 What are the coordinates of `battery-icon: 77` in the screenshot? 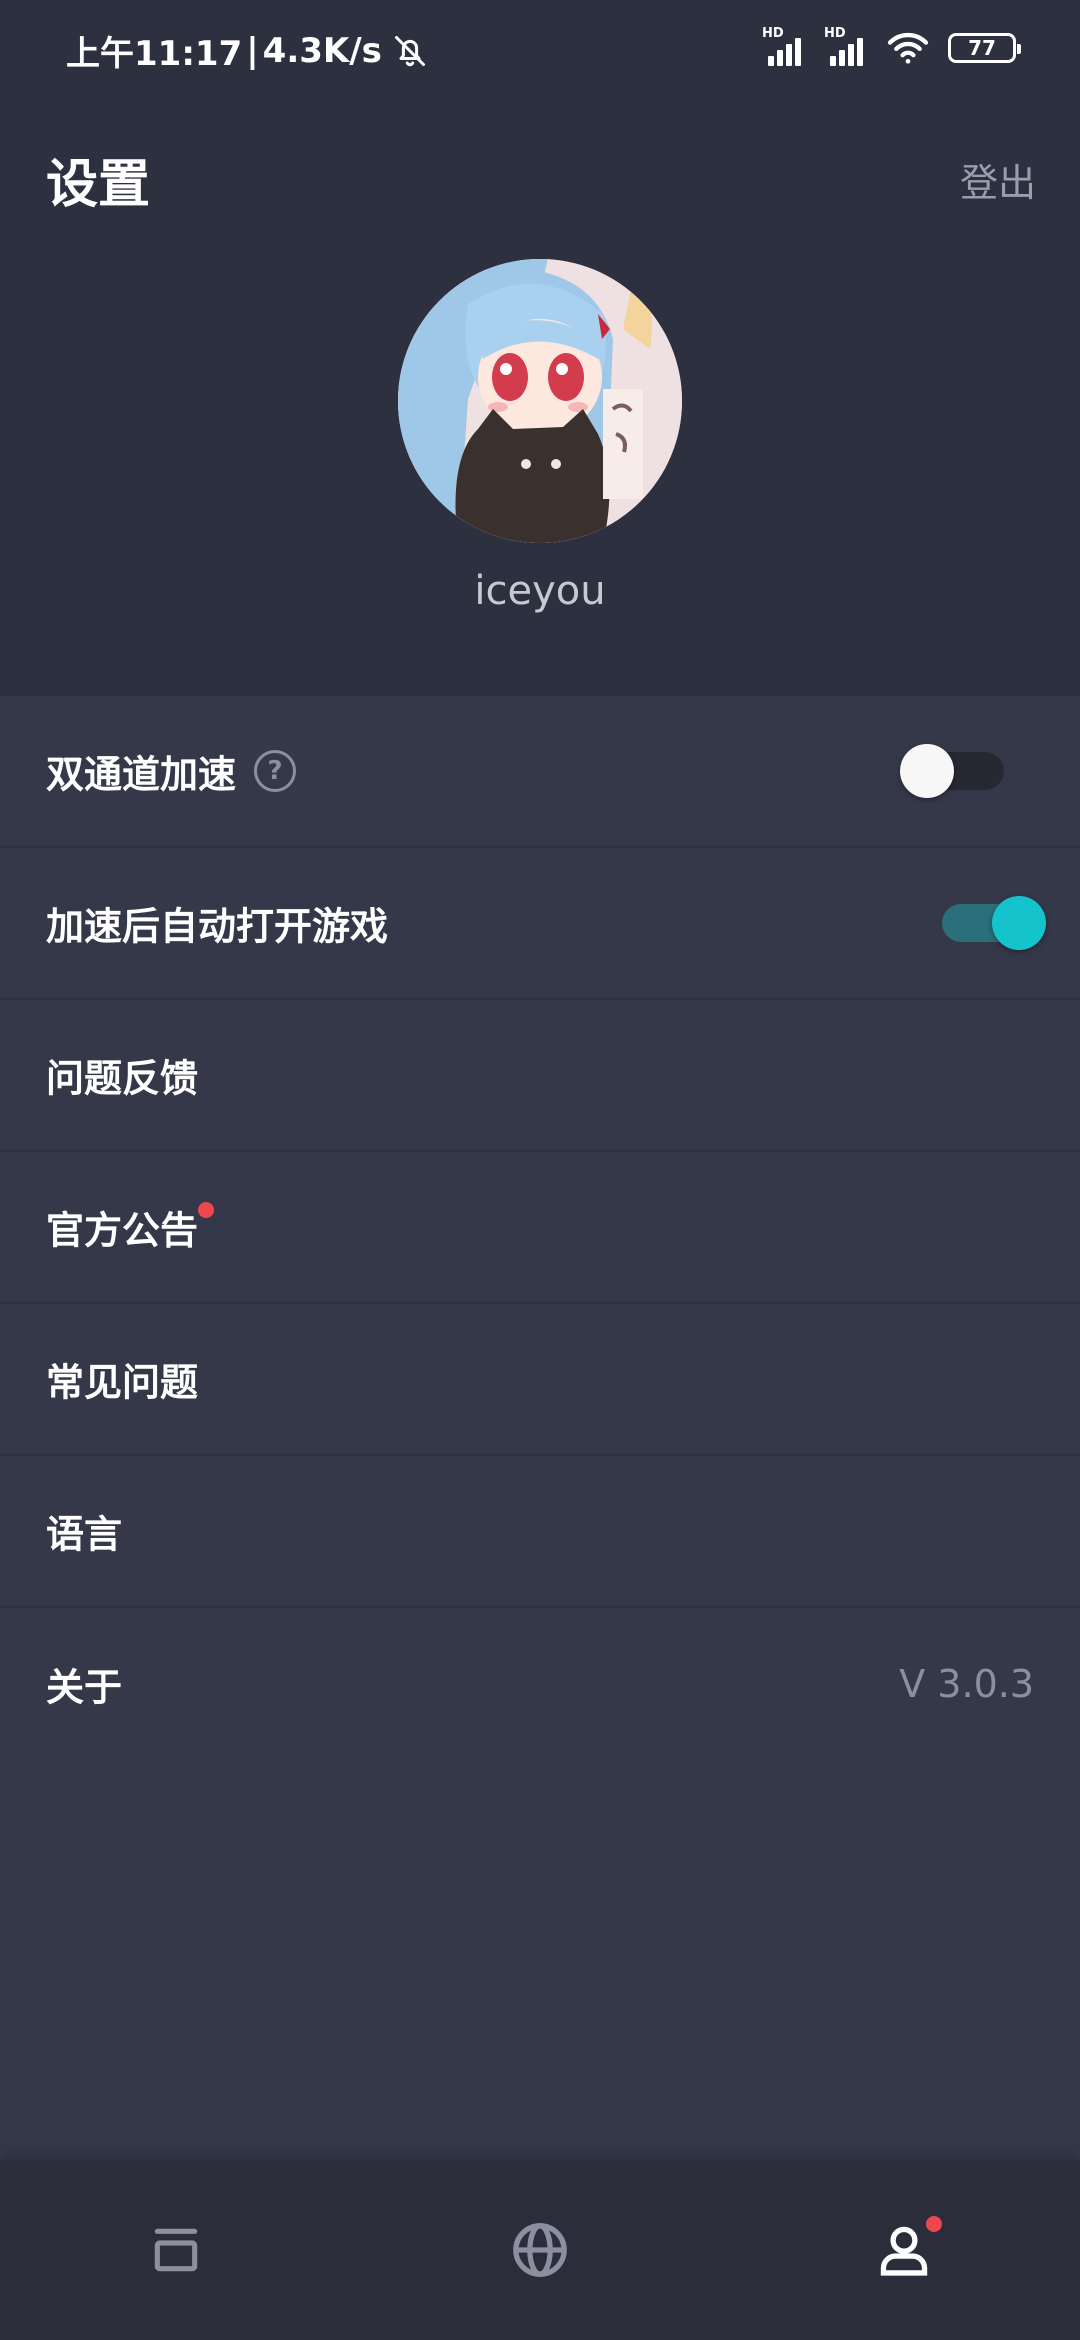 It's located at (984, 48).